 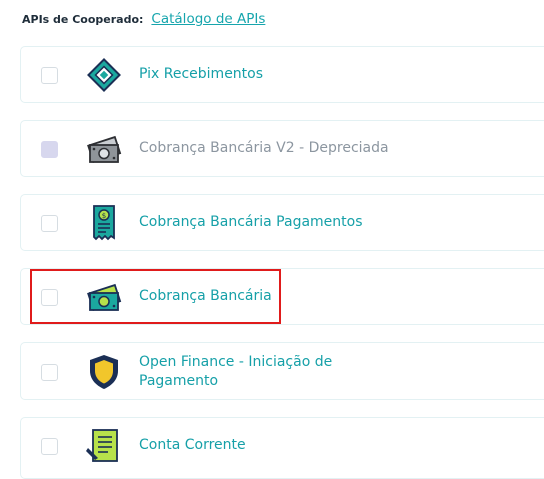 I want to click on api-checkbox-disabled, so click(x=49, y=149).